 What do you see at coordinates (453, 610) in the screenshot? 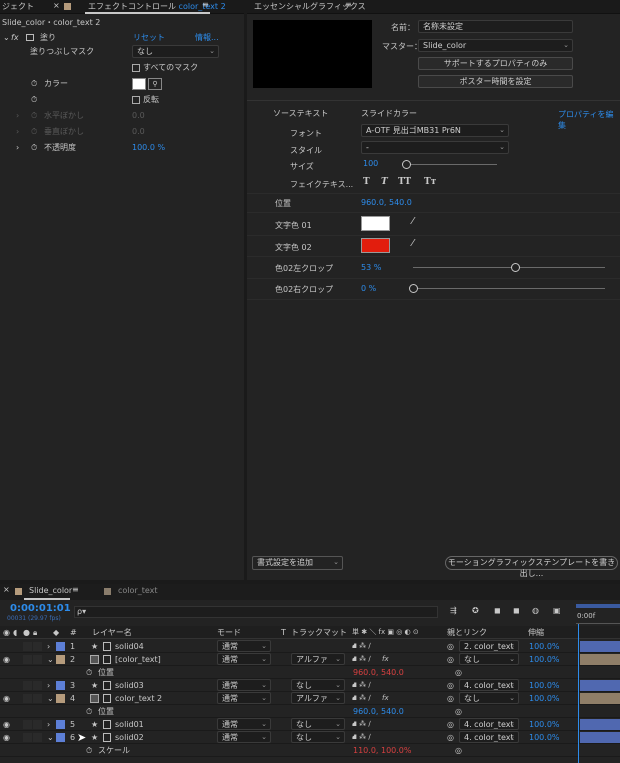
I see `comp-flowchart-icon: ⇶` at bounding box center [453, 610].